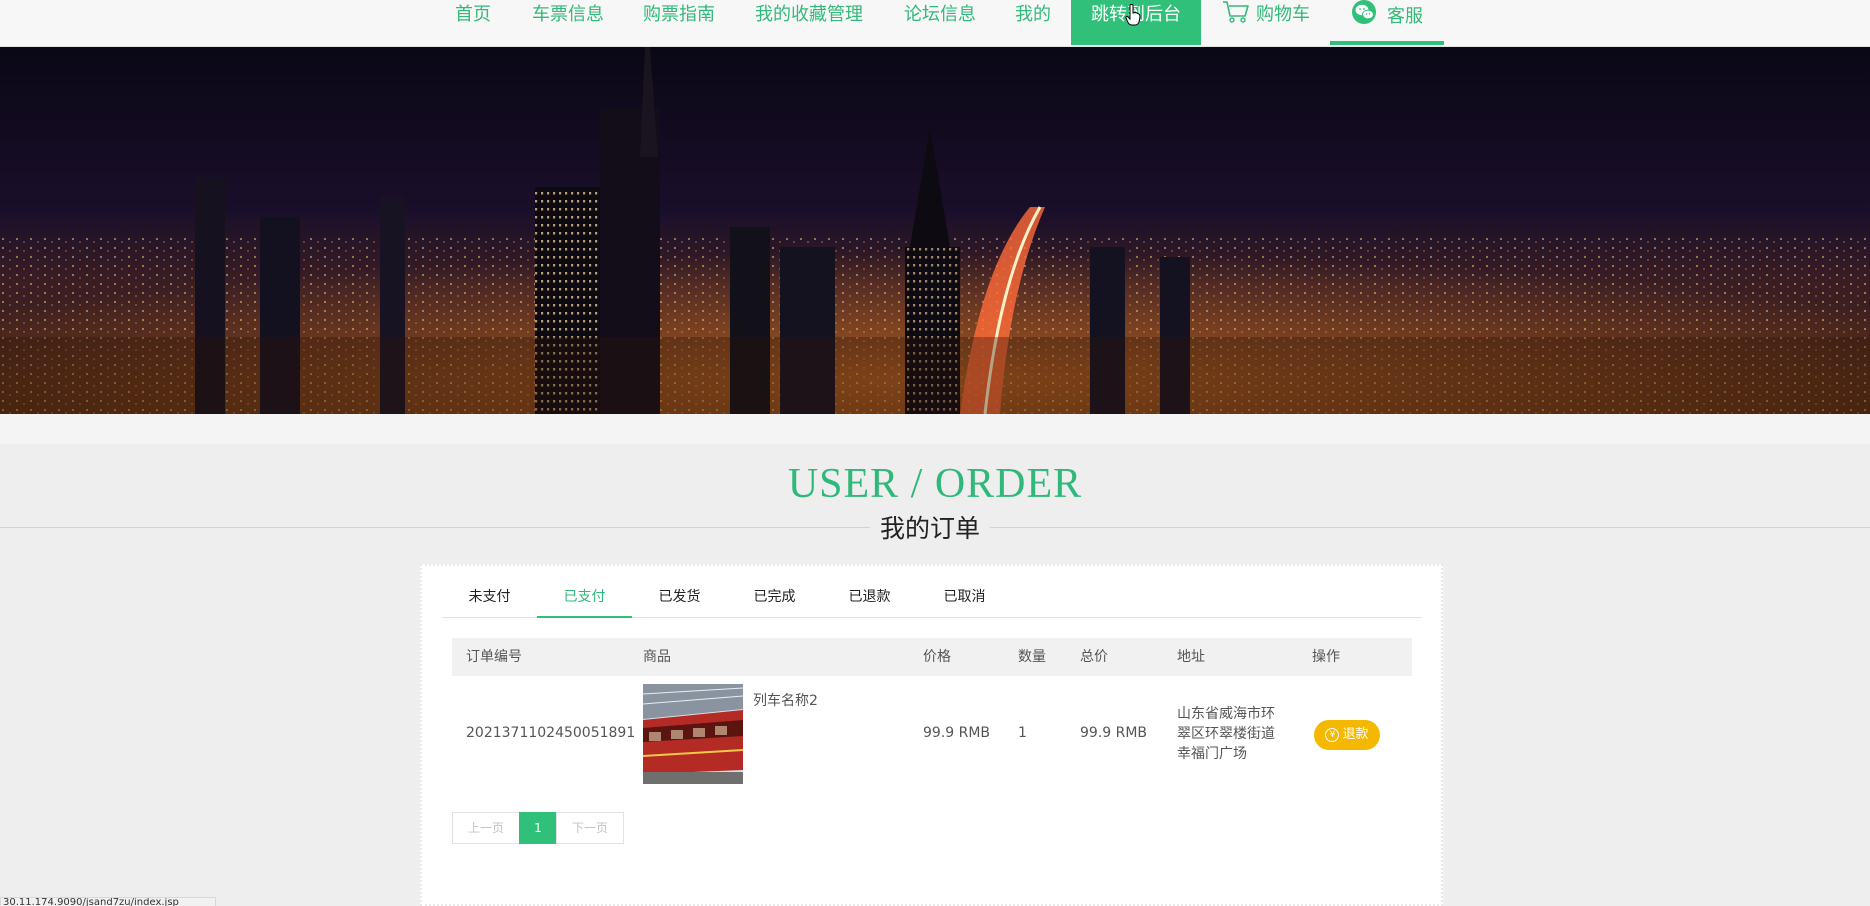  I want to click on next-page-button: 下一页, so click(590, 828).